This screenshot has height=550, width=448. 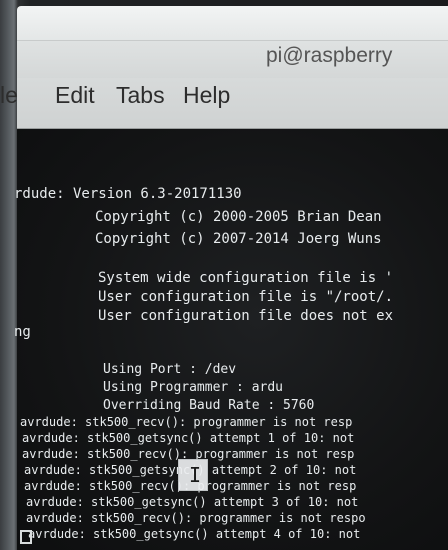 I want to click on terminal-line: Using Port : /dev, so click(x=170, y=369).